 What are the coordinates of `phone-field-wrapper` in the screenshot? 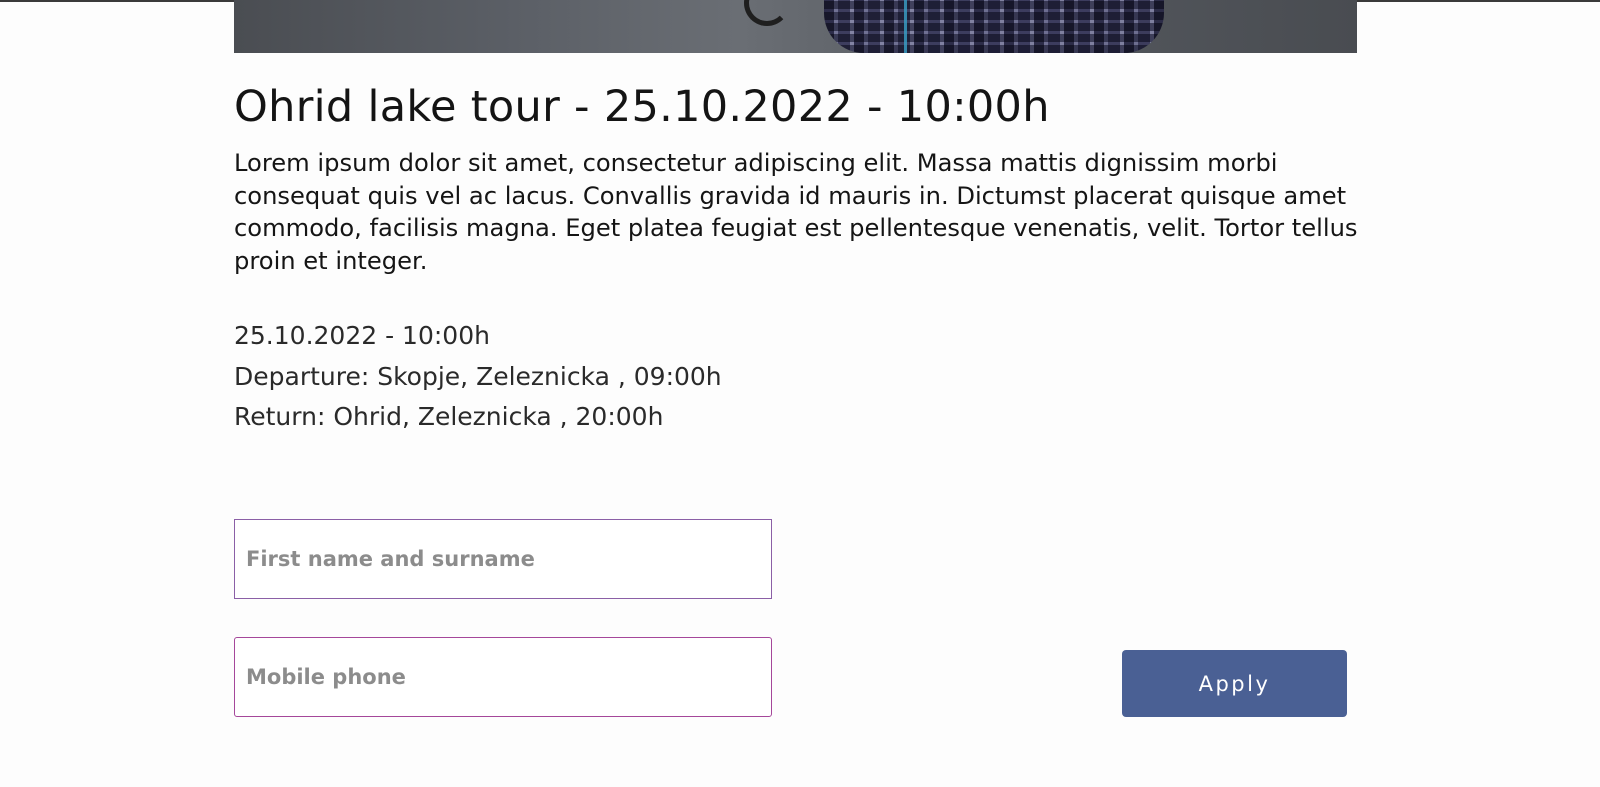 It's located at (503, 677).